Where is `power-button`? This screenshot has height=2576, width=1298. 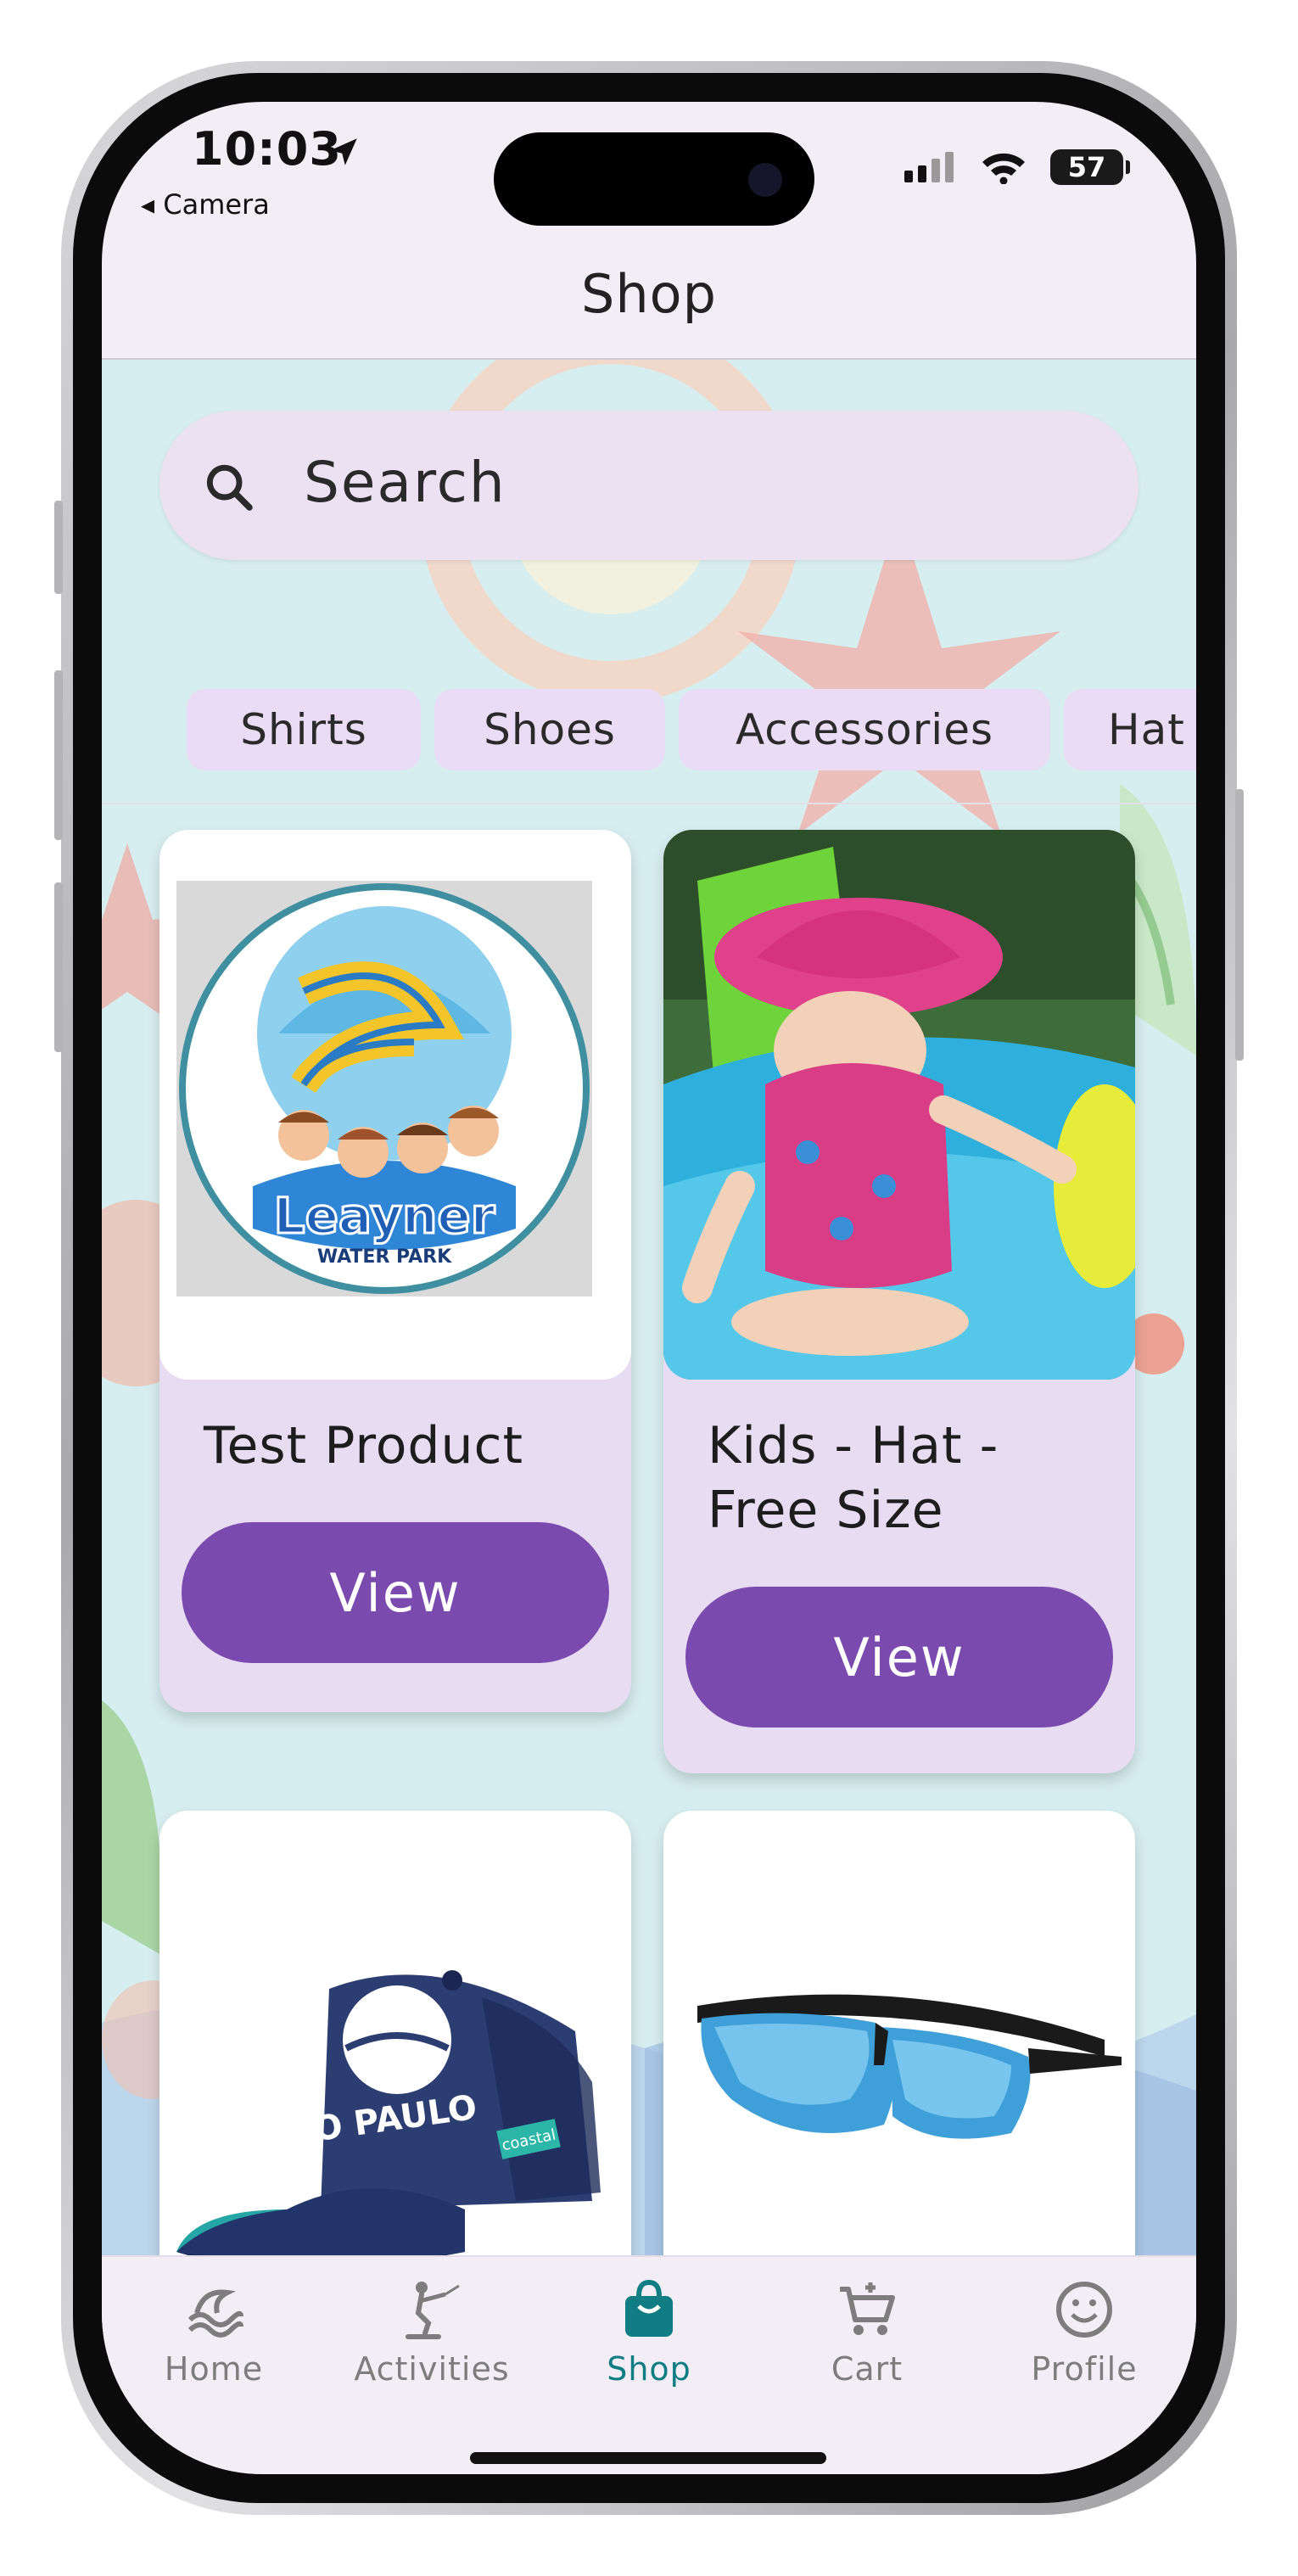 power-button is located at coordinates (1239, 925).